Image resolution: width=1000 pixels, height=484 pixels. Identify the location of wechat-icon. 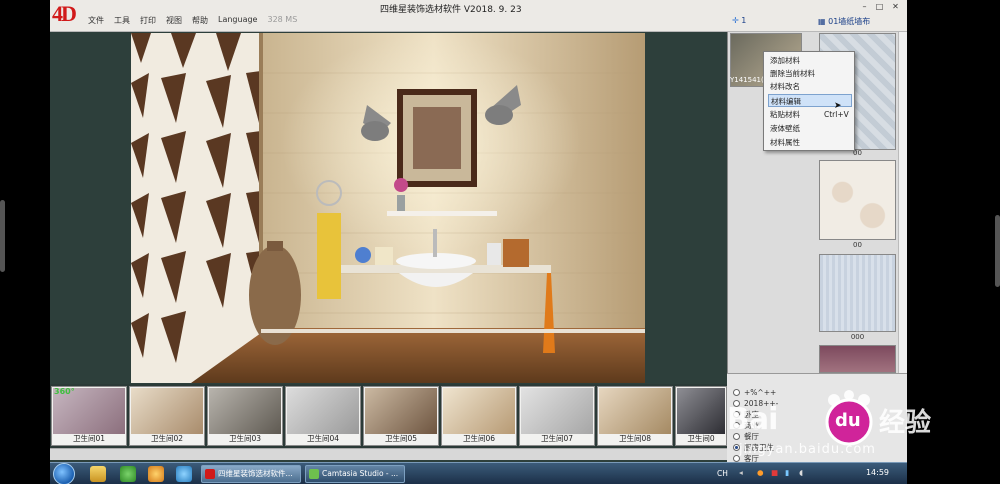
(128, 474).